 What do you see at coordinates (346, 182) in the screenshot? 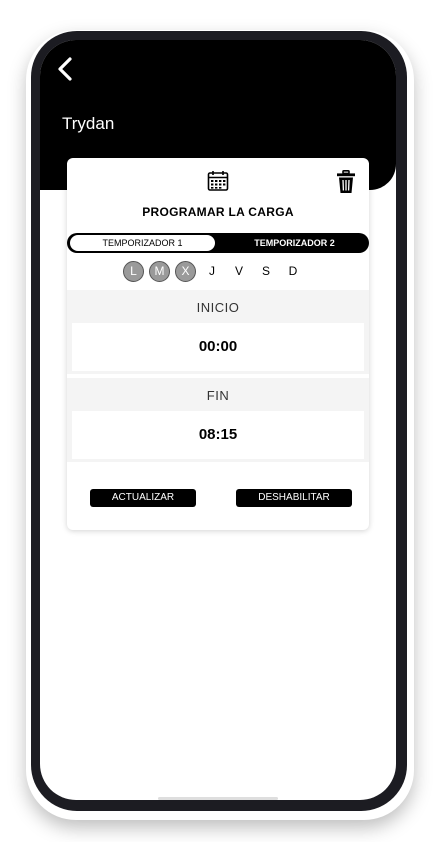
I see `trash-icon` at bounding box center [346, 182].